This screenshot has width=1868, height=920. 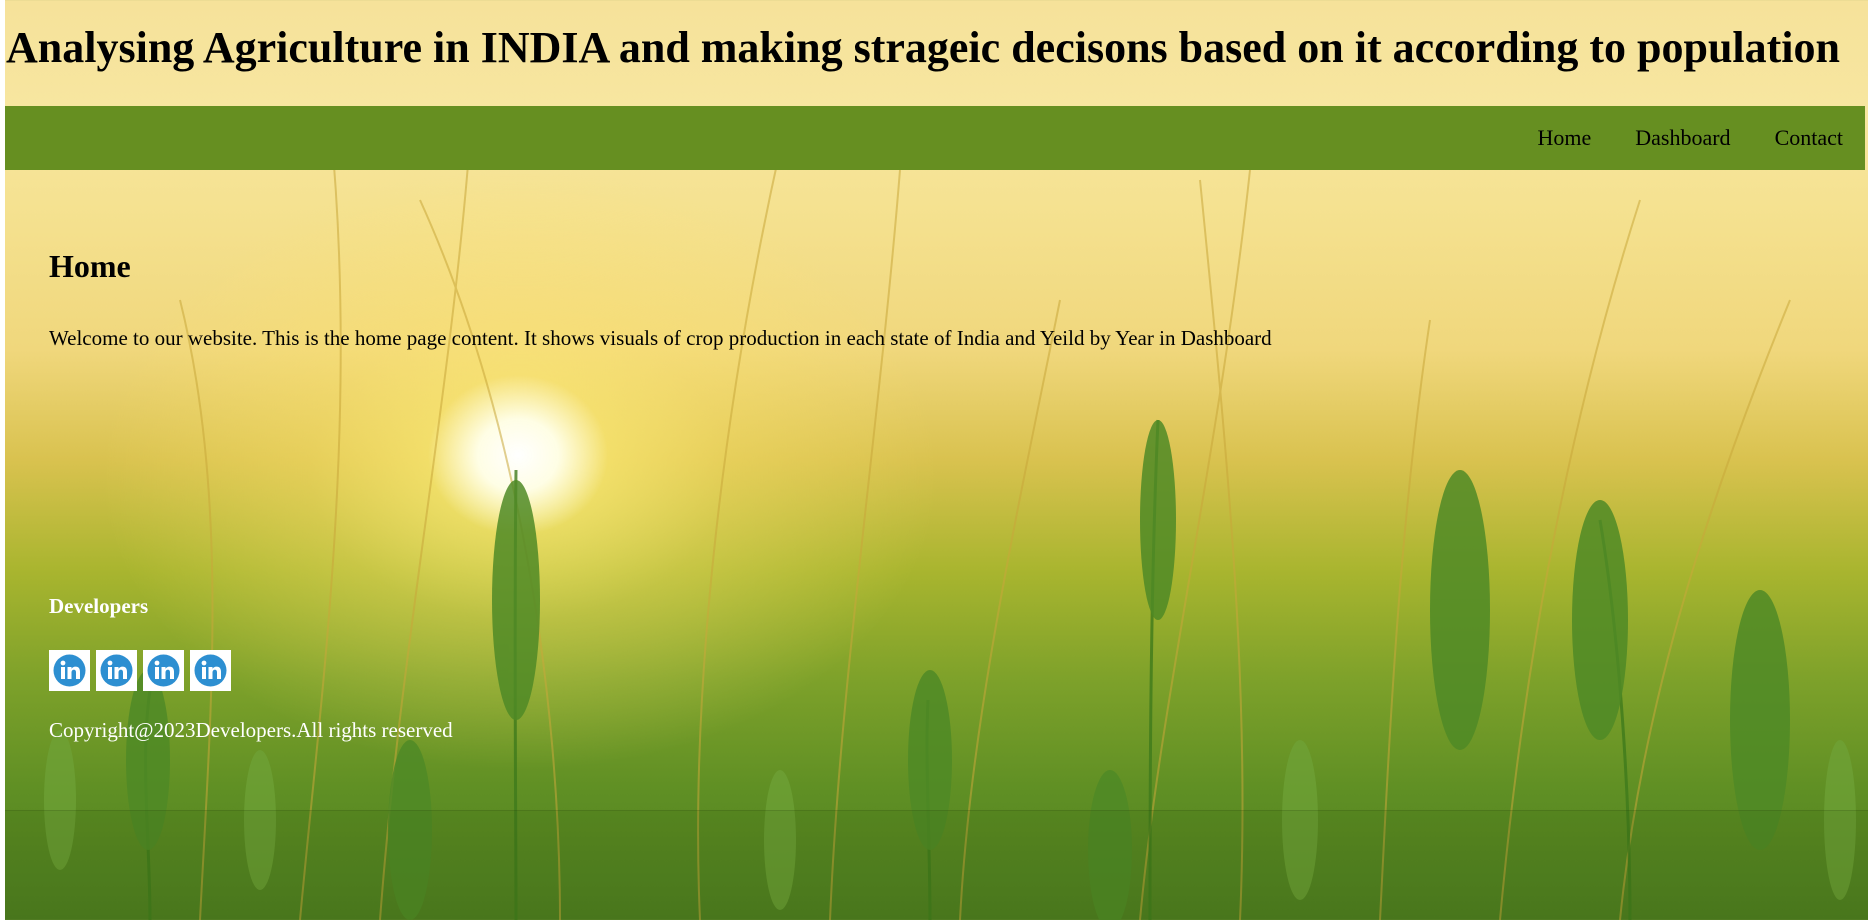 What do you see at coordinates (1682, 138) in the screenshot?
I see `nav-link-dashboard: Dashboard` at bounding box center [1682, 138].